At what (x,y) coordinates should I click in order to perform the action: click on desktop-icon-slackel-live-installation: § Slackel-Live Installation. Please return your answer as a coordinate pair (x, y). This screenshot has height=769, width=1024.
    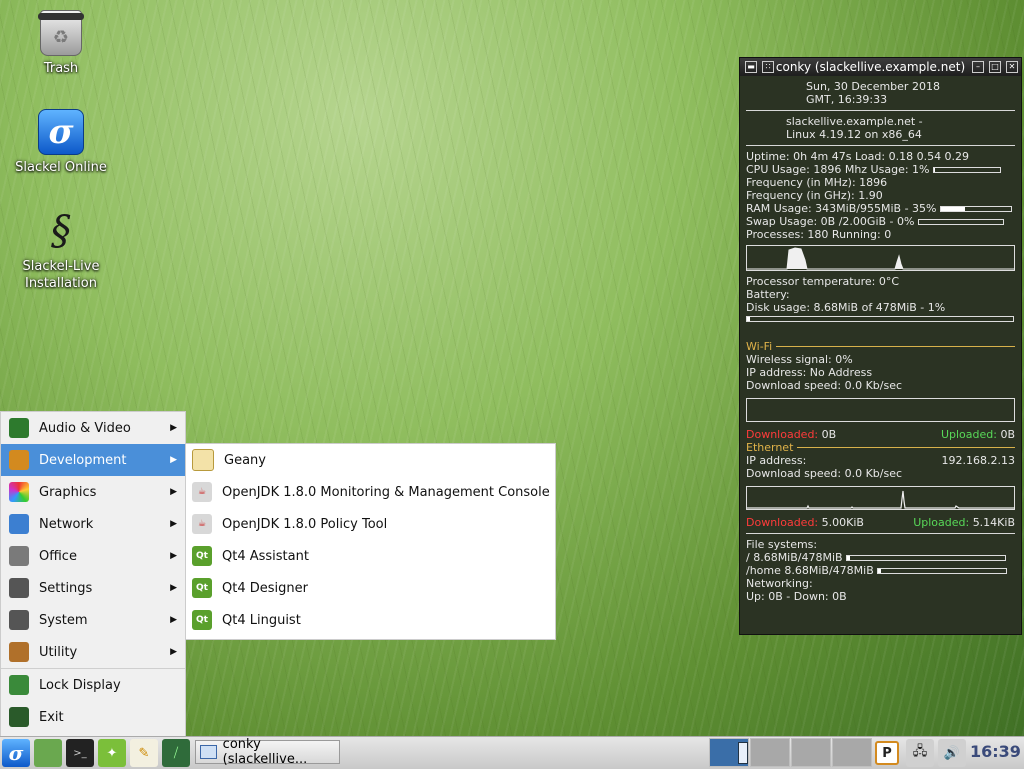
    Looking at the image, I should click on (61, 250).